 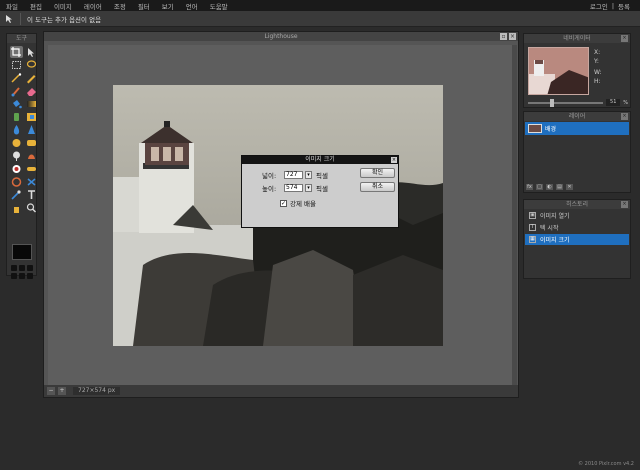 I want to click on document-title: Lighthouse, so click(x=281, y=36).